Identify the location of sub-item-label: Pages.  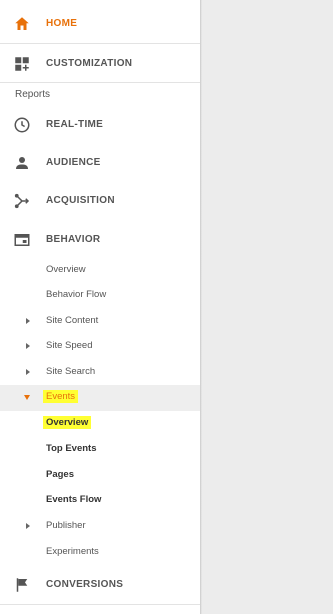
(60, 474).